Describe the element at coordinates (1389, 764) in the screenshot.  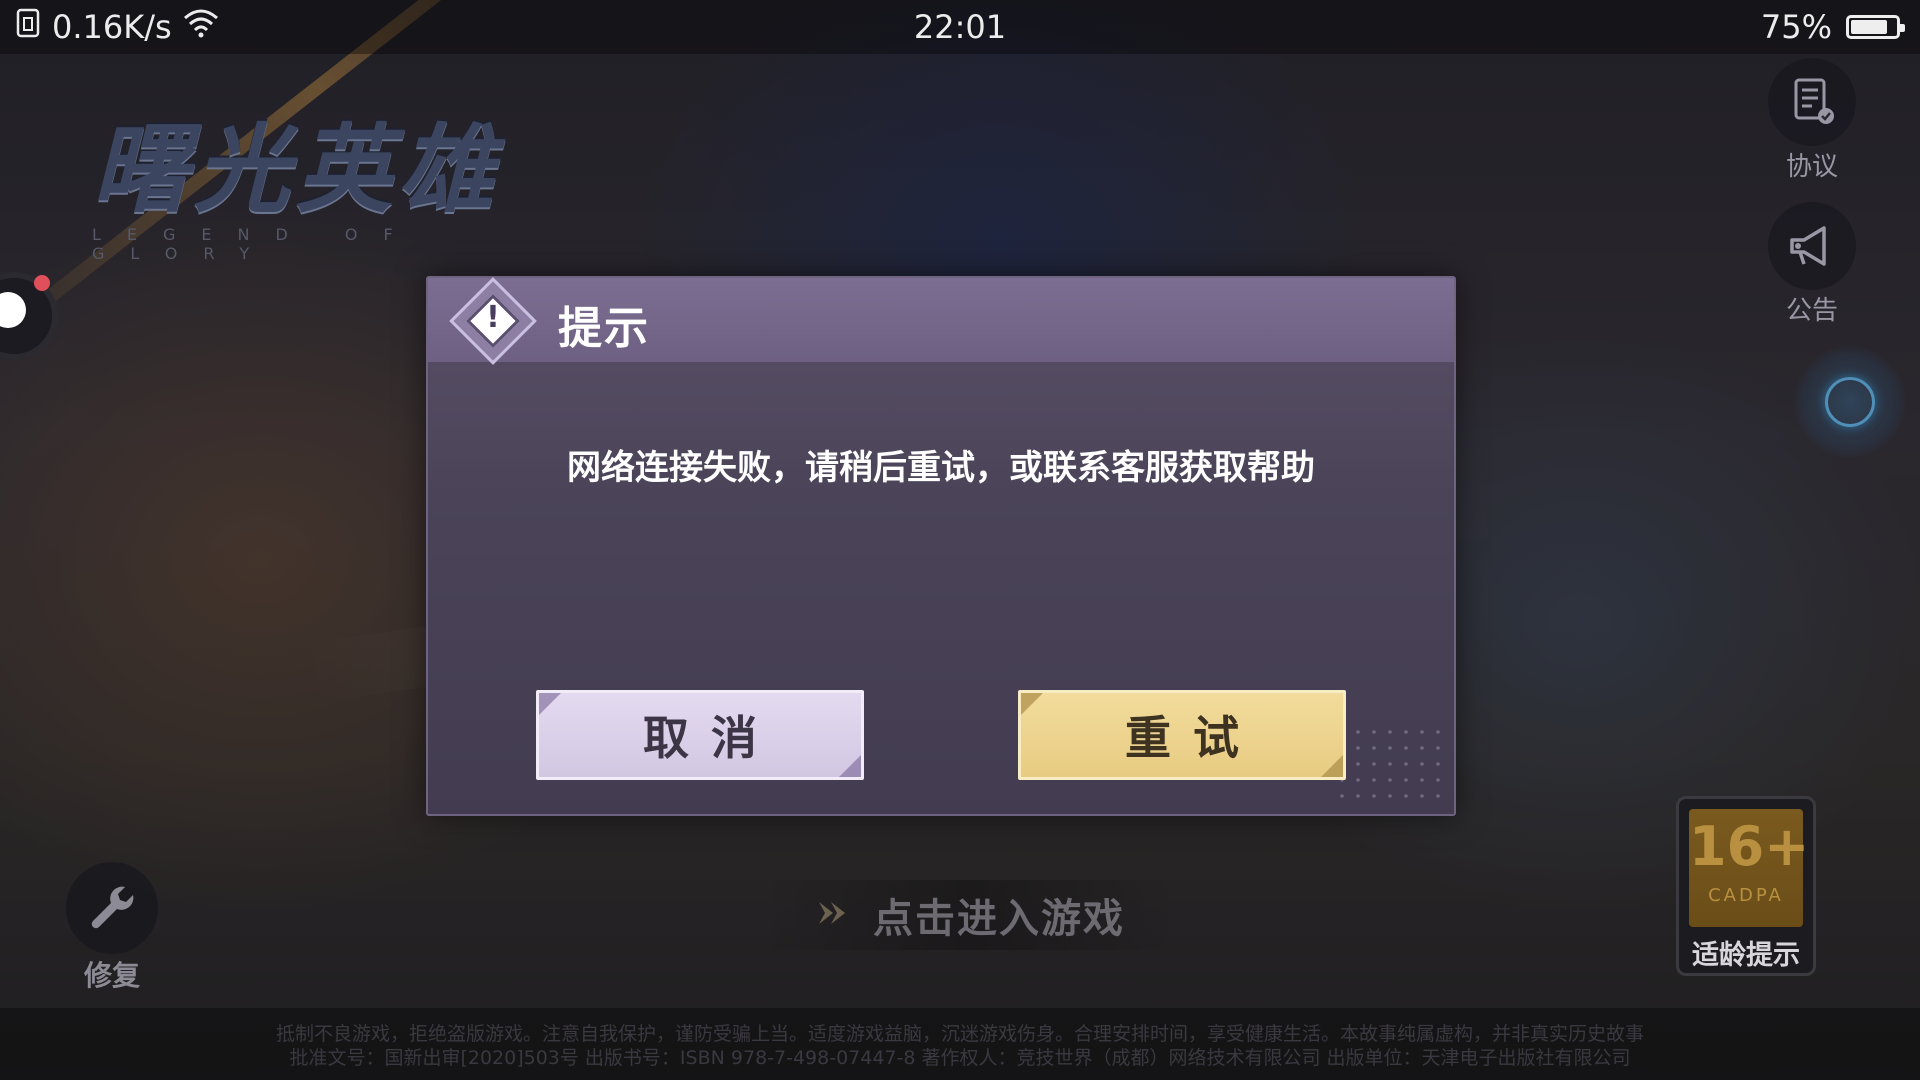
I see `dialog-dot-pattern` at that location.